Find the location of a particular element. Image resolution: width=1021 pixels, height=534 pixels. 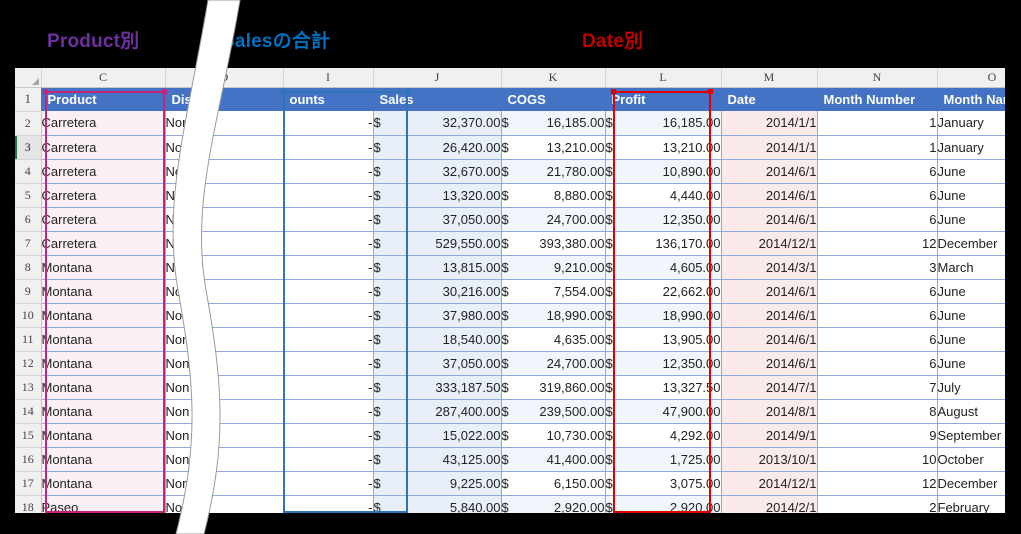

cell-sales-5: $13,320.00 is located at coordinates (437, 195).